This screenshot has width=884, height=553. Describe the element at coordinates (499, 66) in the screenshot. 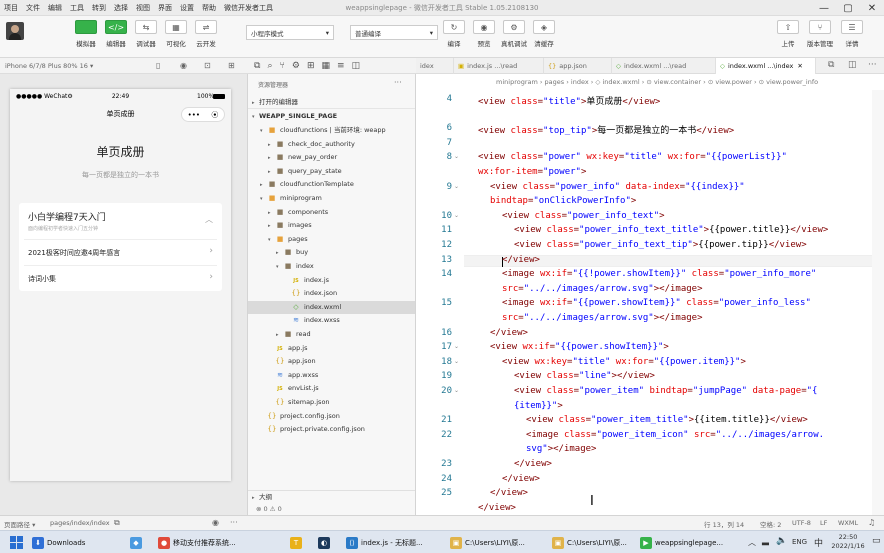

I see `editor-tab: ▣ index.js ...\read` at that location.